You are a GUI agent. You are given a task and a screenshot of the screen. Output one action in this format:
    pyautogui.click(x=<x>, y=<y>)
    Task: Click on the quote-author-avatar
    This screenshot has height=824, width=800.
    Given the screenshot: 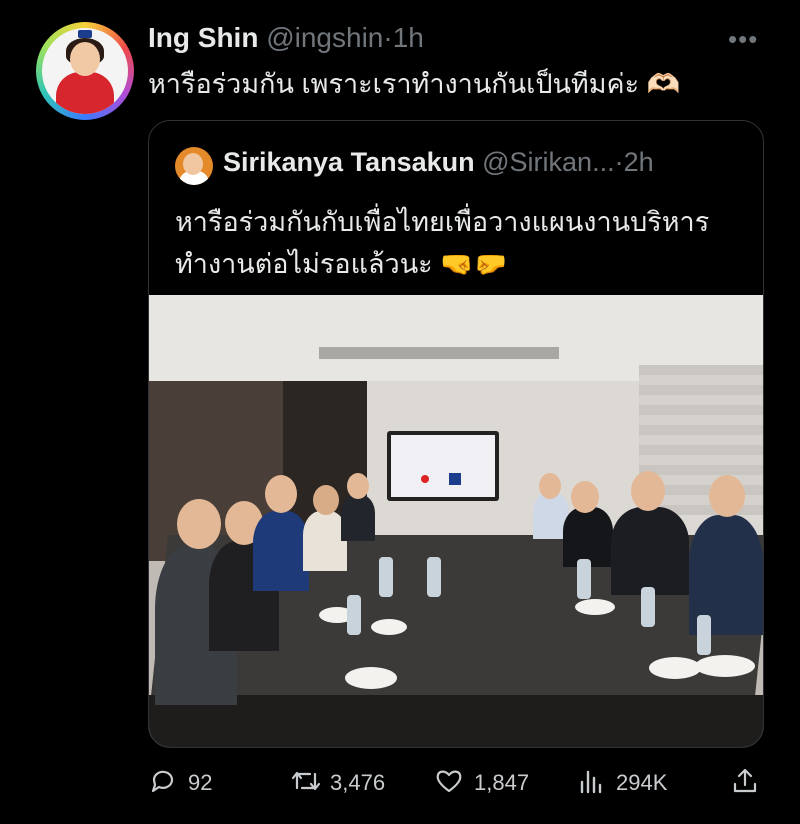 What is the action you would take?
    pyautogui.click(x=194, y=166)
    